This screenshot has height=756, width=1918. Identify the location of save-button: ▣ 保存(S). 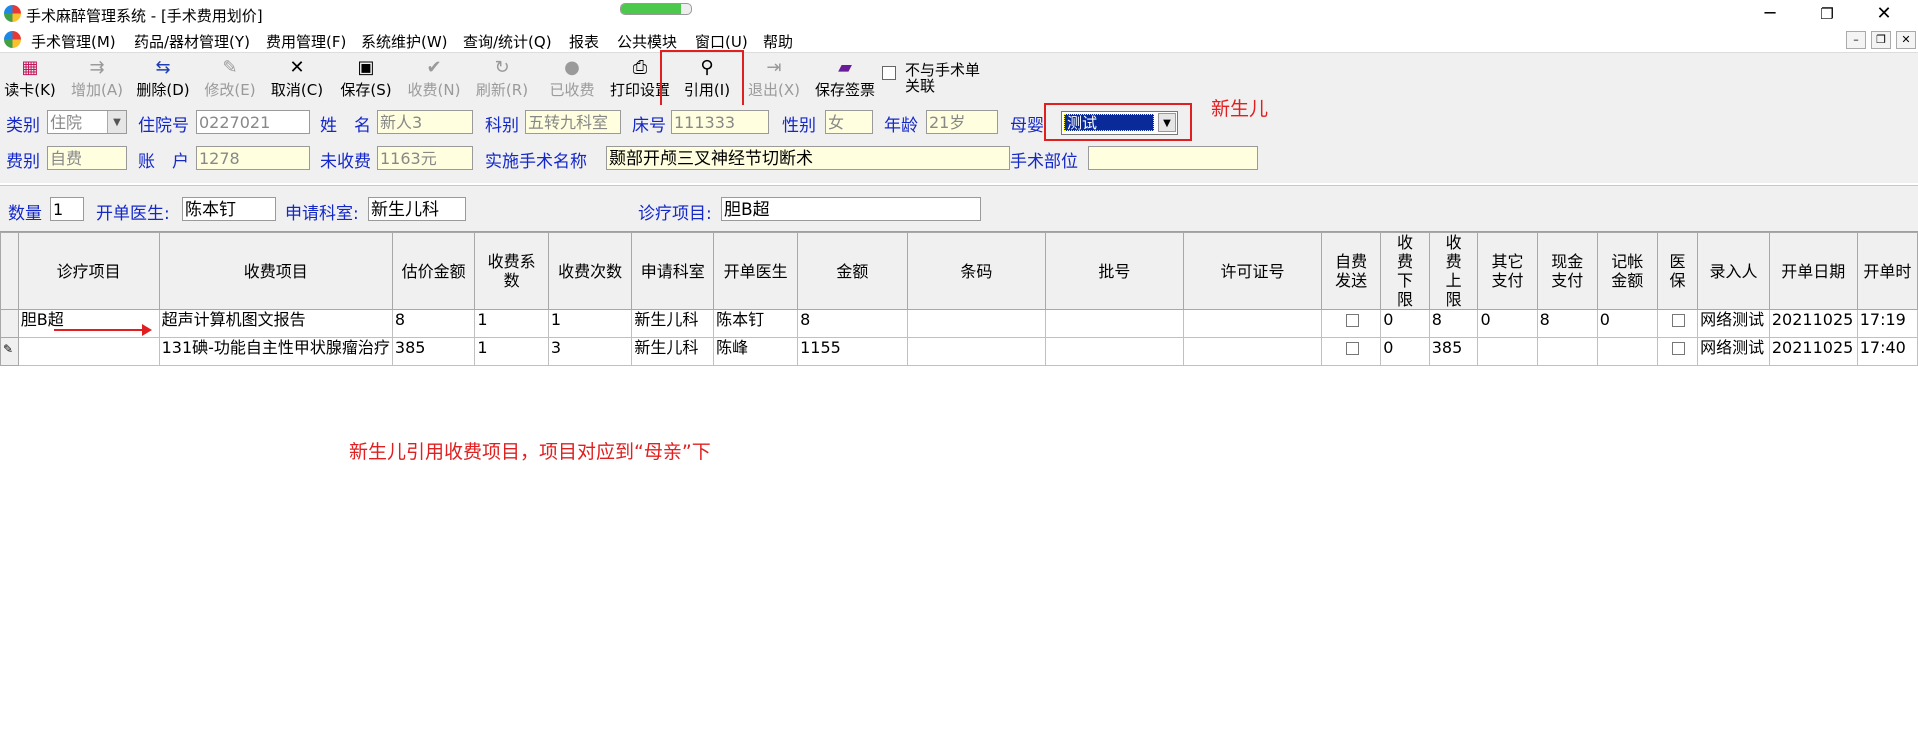
(366, 80).